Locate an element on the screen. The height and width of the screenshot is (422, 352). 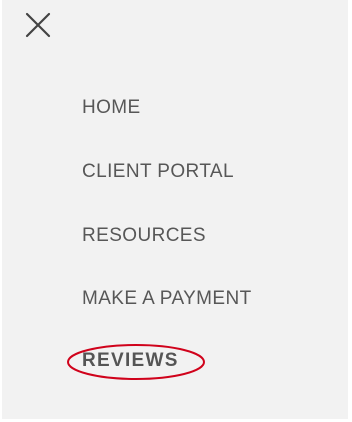
nav-item-make-a-payment: MAKE A PAYMENT is located at coordinates (167, 299).